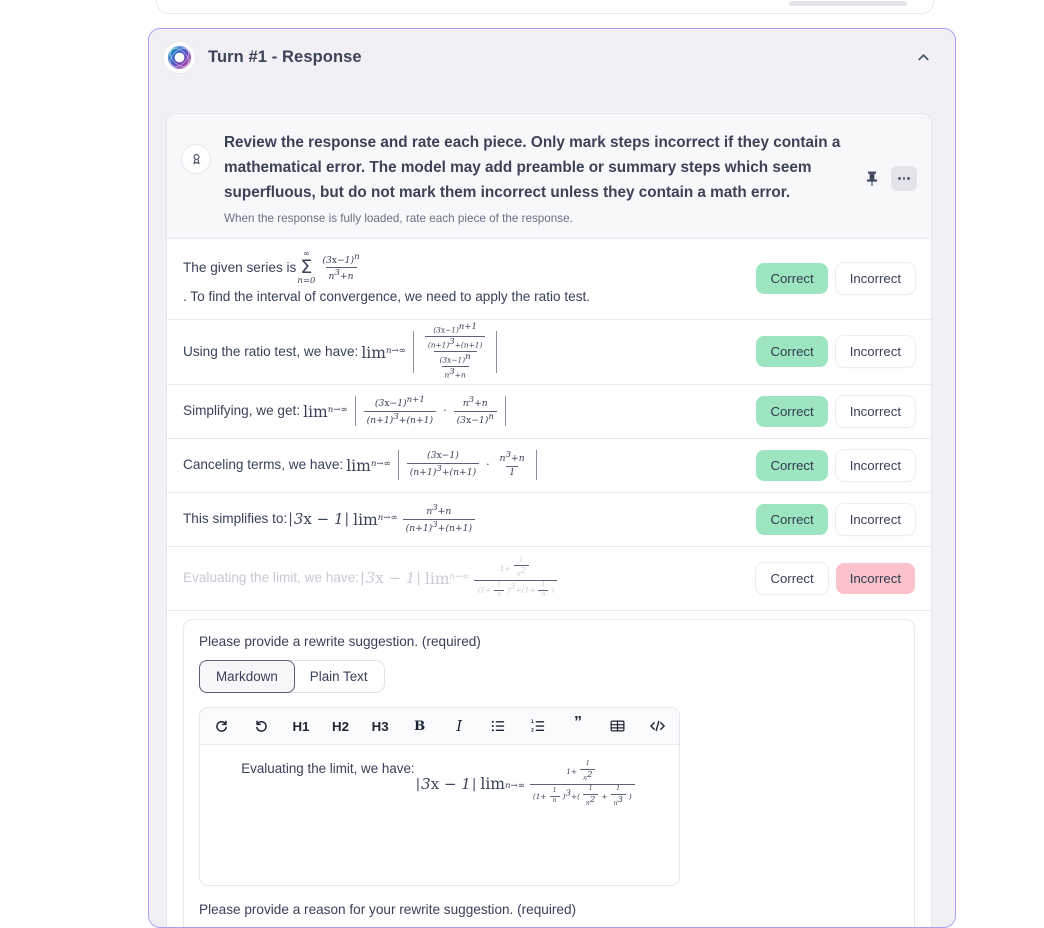 The width and height of the screenshot is (1044, 928). What do you see at coordinates (420, 726) in the screenshot?
I see `bold-button: B` at bounding box center [420, 726].